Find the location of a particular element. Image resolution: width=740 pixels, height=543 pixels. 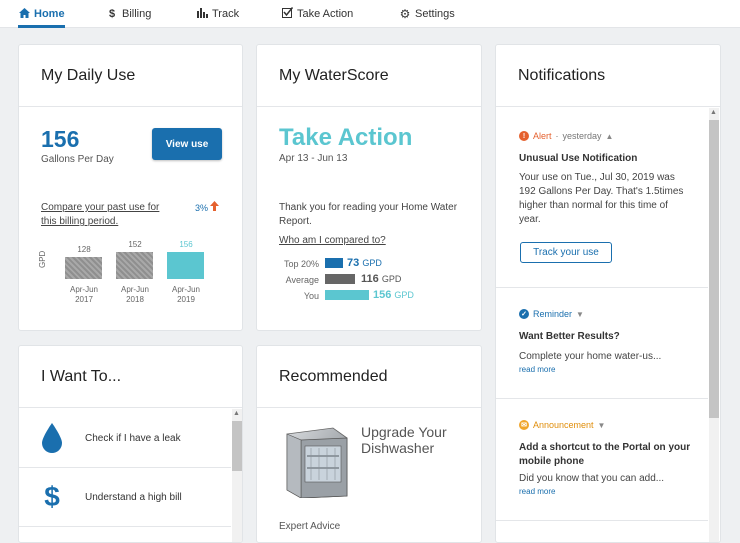

nav-settings-label: Settings is located at coordinates (435, 14).